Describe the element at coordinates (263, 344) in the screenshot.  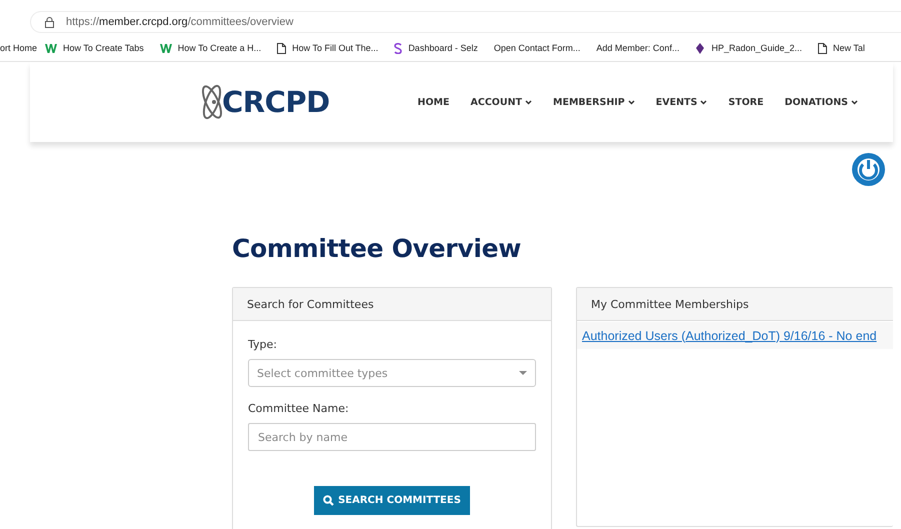
I see `field-label: Type:` at that location.